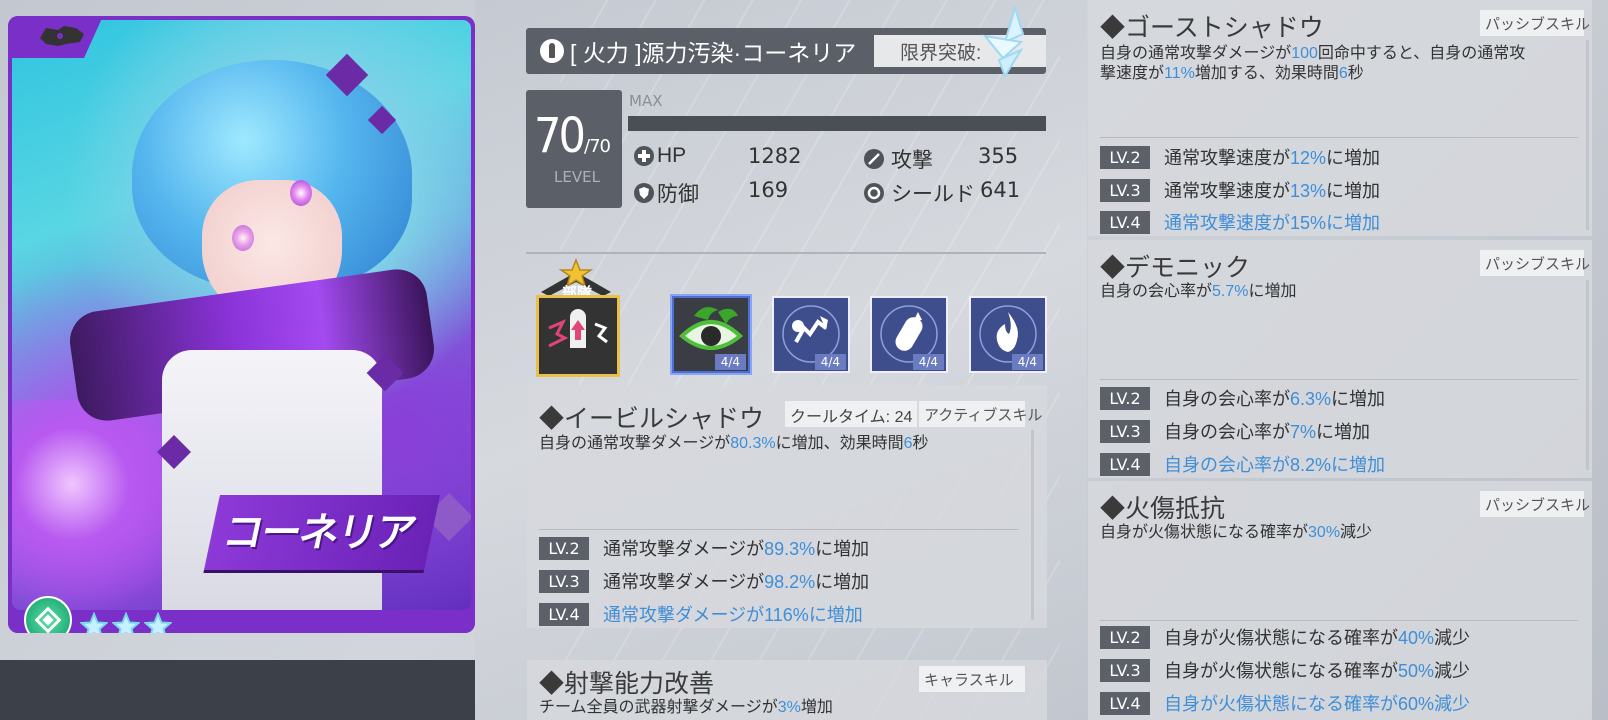 Image resolution: width=1608 pixels, height=720 pixels. What do you see at coordinates (1285, 703) in the screenshot?
I see `passive-skill-lv4: LV.4 自身が火傷状態になる確率が60%減少` at bounding box center [1285, 703].